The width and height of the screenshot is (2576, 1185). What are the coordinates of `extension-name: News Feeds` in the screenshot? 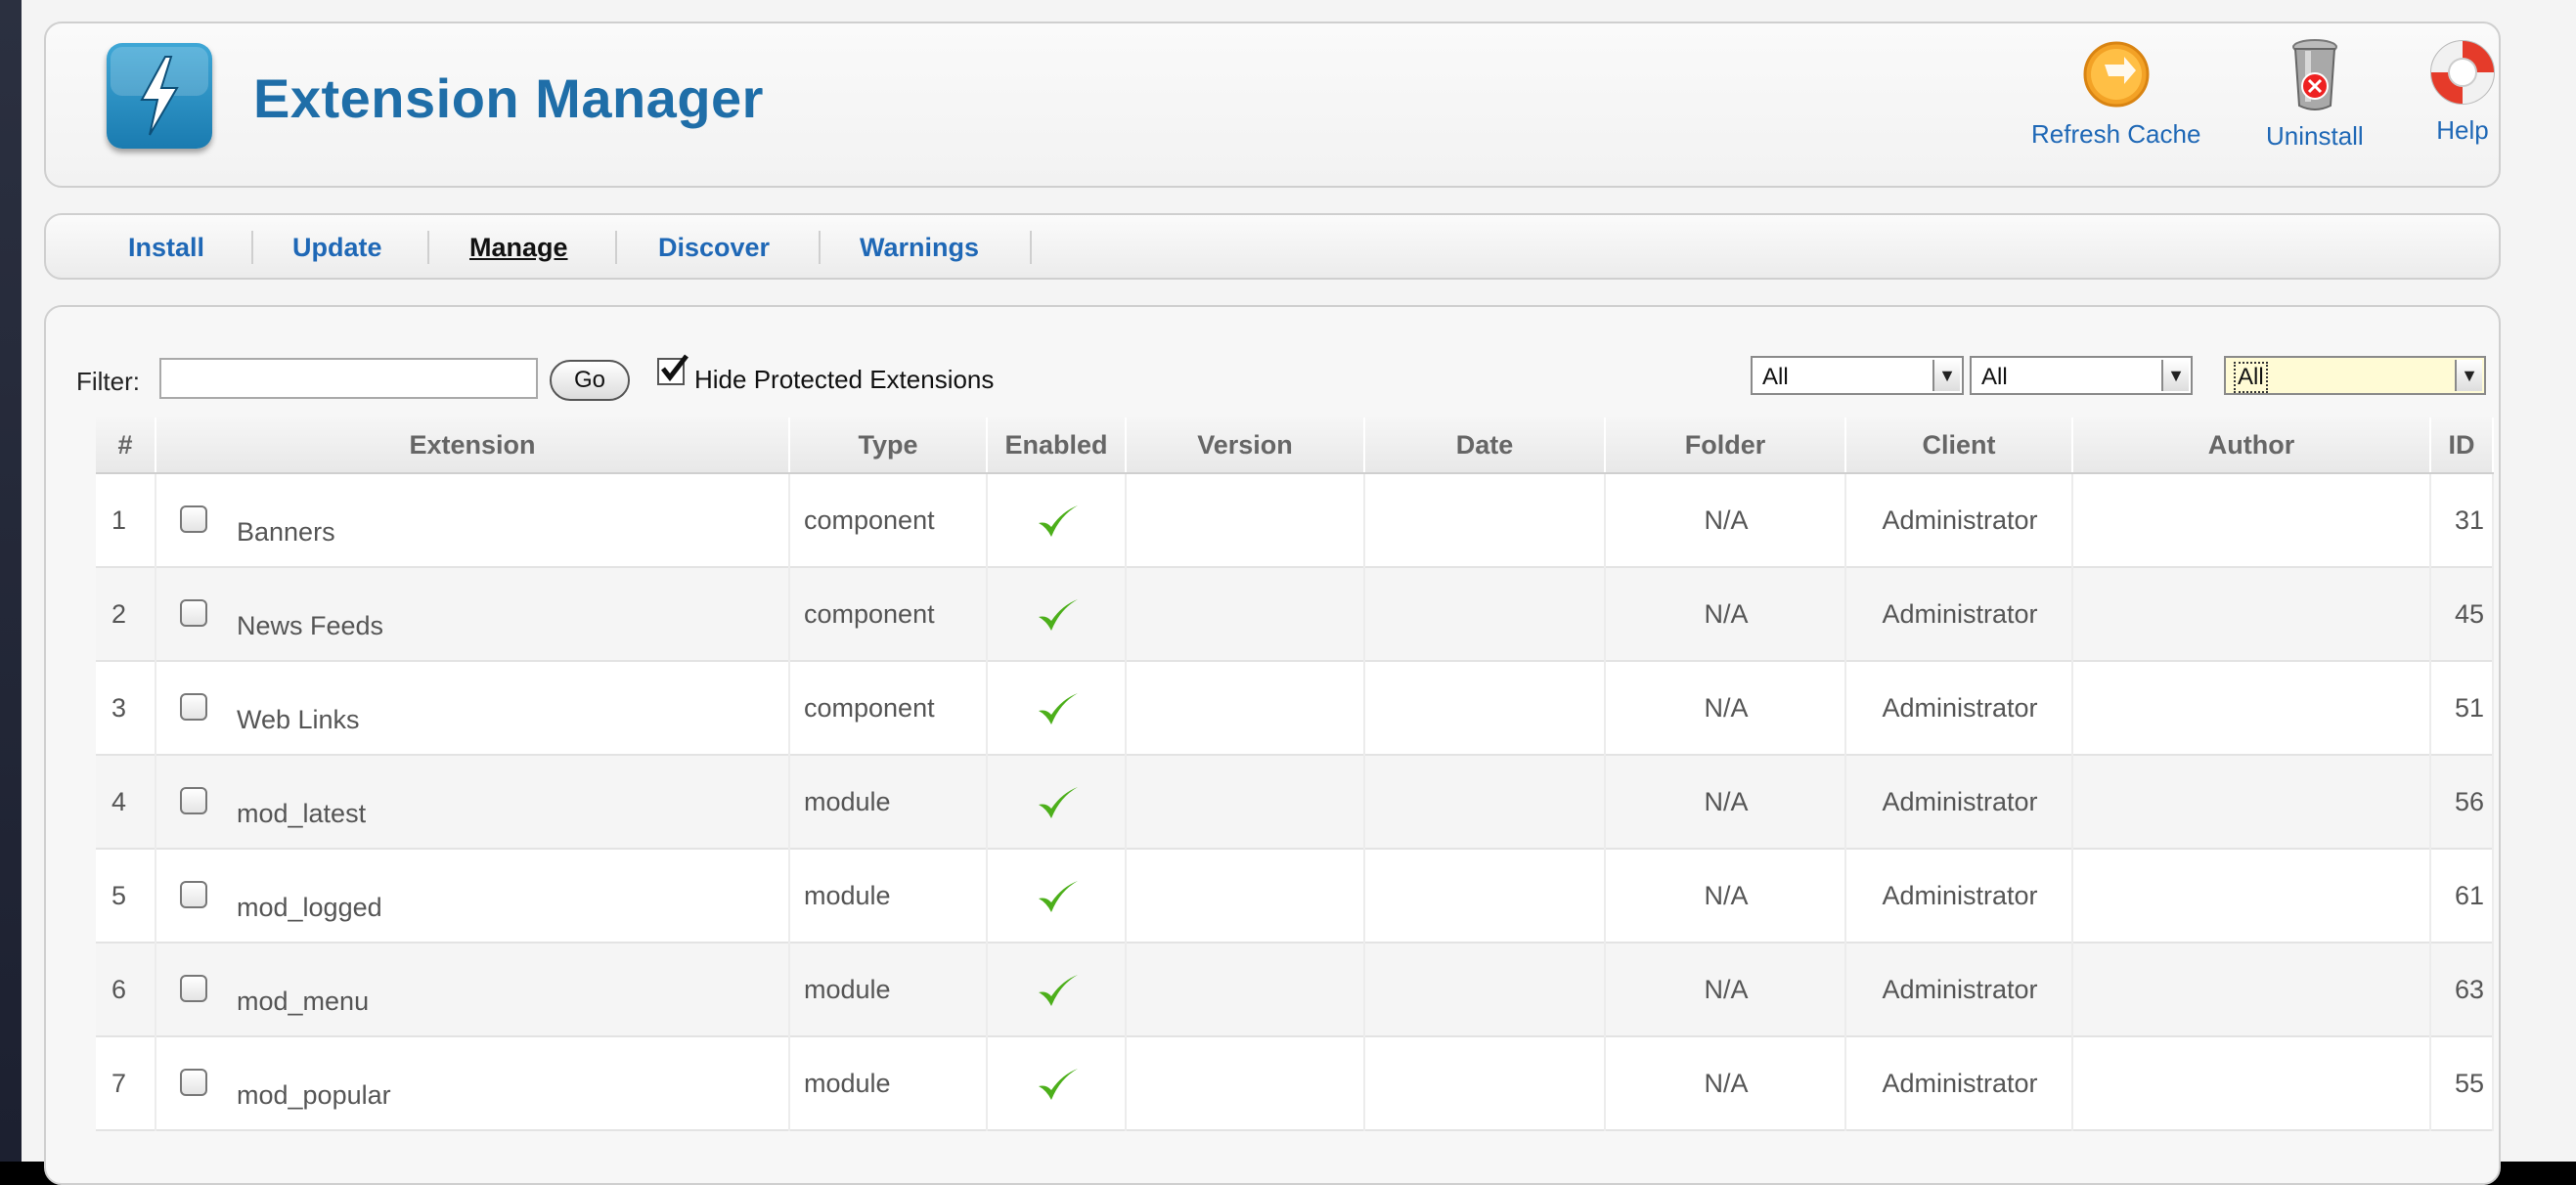 It's located at (310, 626).